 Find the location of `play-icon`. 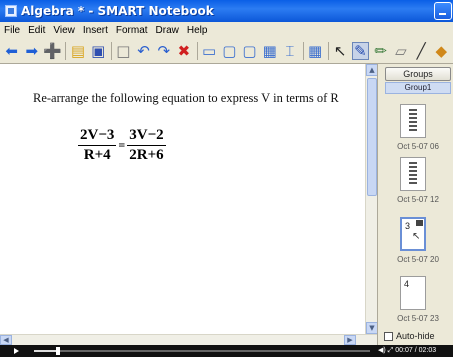

play-icon is located at coordinates (16, 351).